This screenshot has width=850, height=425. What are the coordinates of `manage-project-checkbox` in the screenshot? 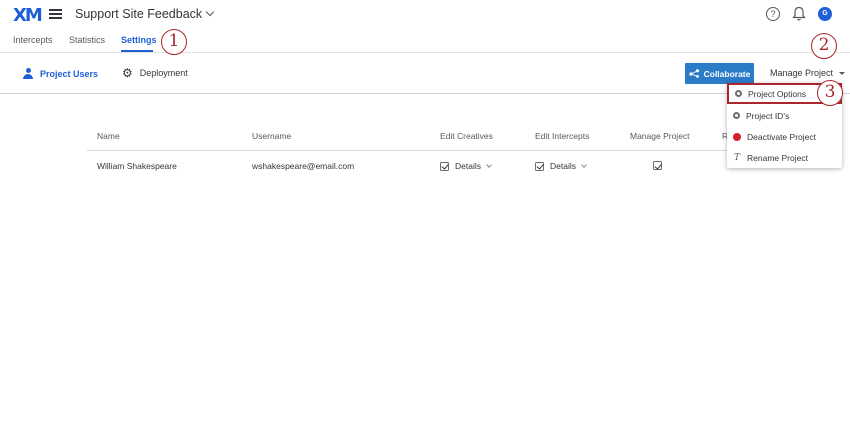 It's located at (657, 165).